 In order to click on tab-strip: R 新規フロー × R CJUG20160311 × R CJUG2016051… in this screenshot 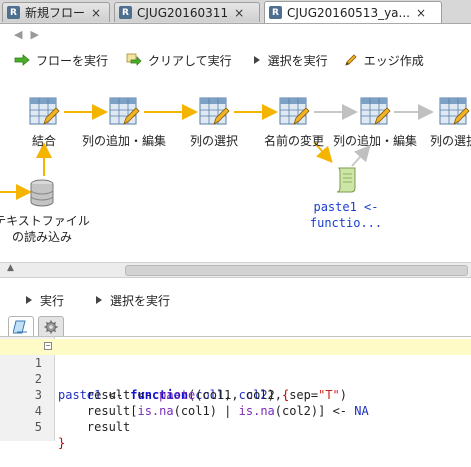, I will do `click(235, 12)`.